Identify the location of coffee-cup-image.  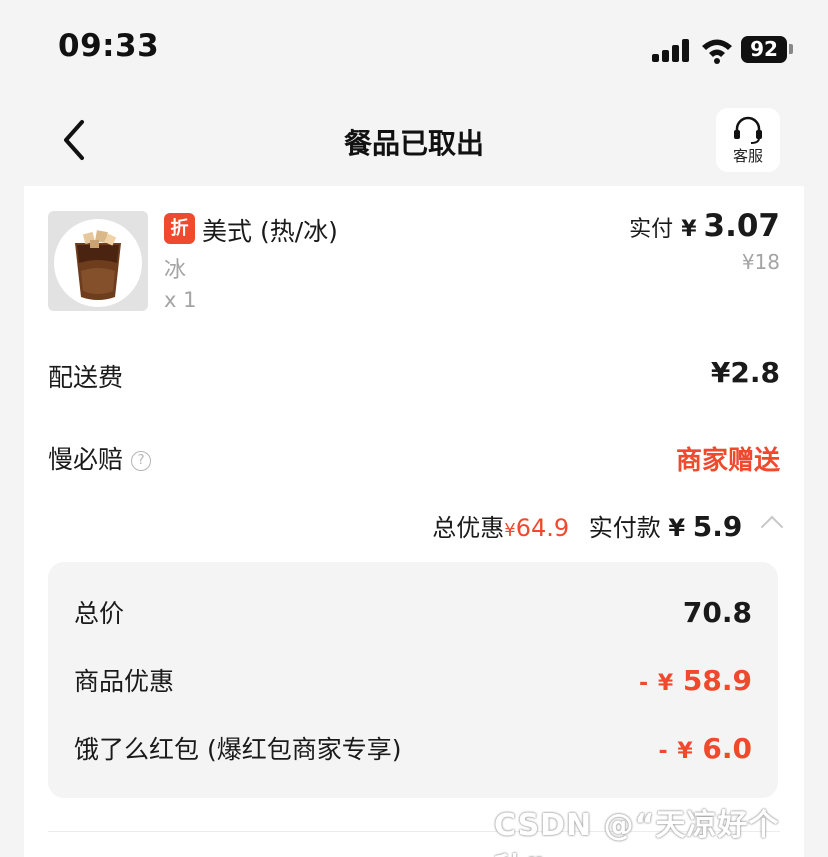
(98, 263).